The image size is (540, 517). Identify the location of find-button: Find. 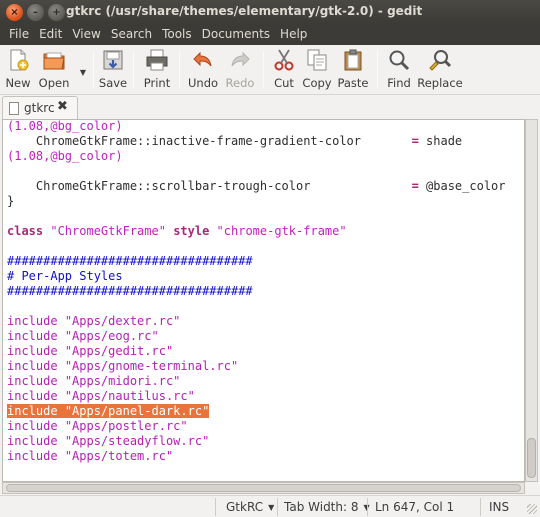
(399, 70).